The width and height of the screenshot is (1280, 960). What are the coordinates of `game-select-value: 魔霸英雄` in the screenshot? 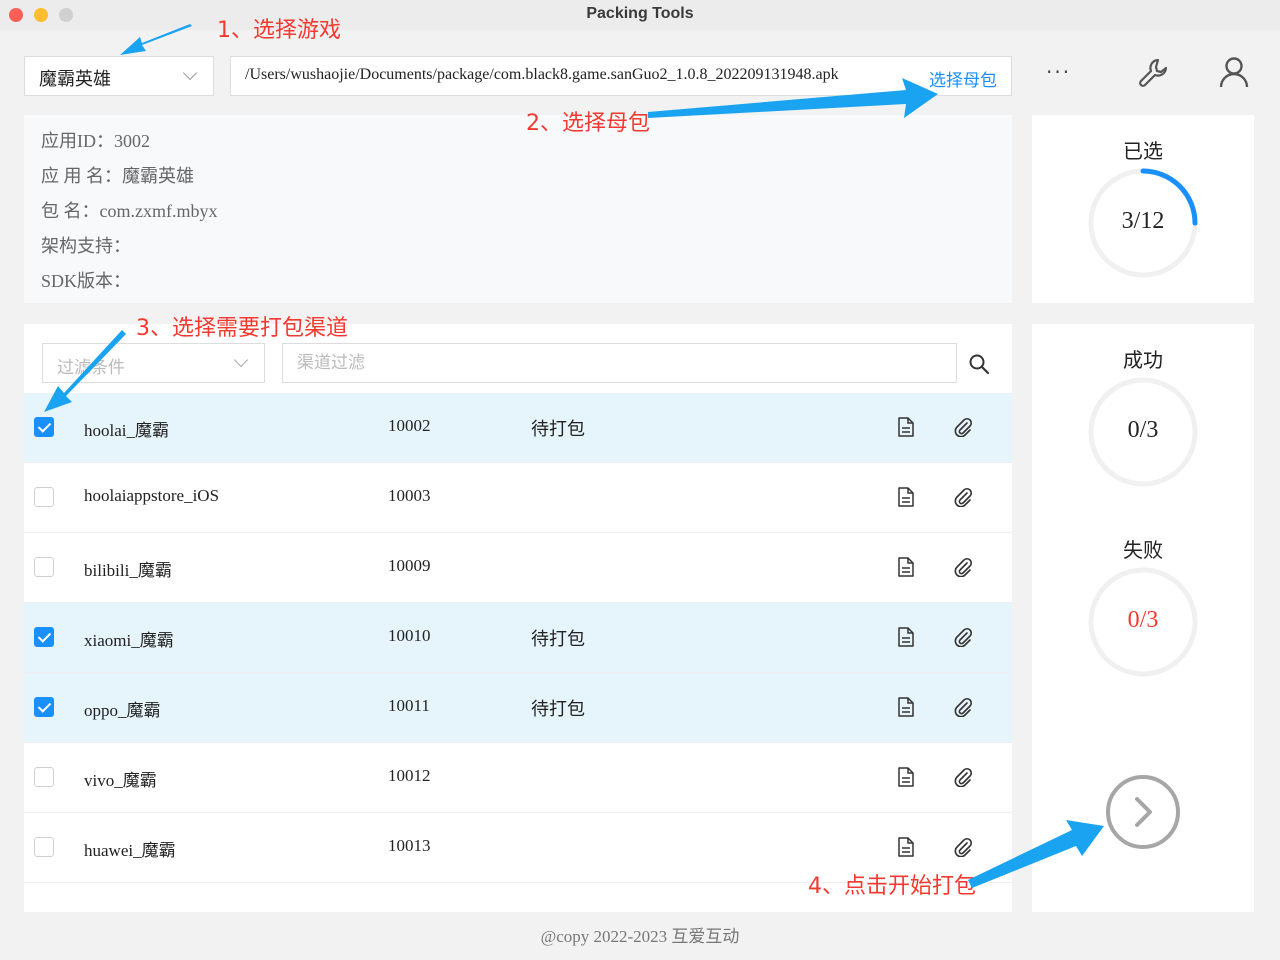 It's located at (75, 79).